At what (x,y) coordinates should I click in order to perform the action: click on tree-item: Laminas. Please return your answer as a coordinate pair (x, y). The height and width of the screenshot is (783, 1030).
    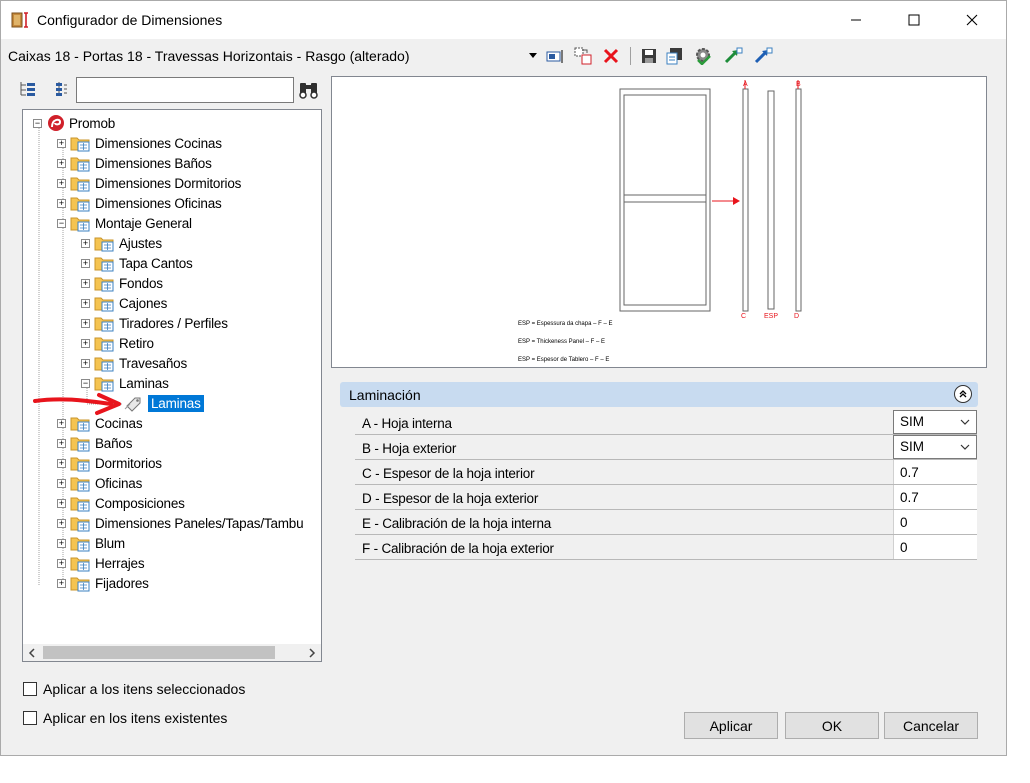
    Looking at the image, I should click on (163, 403).